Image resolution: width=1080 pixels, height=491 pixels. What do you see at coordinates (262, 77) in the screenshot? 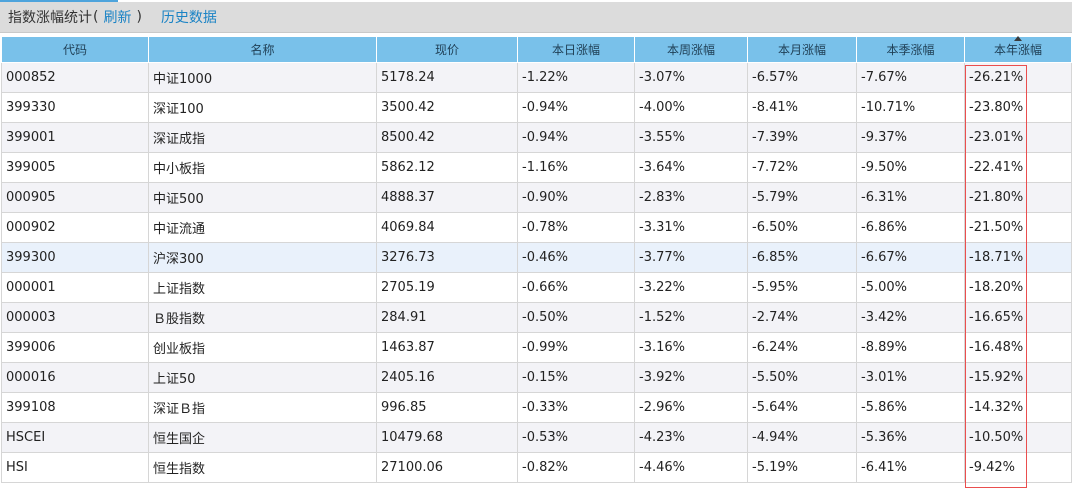
I see `row-name: 中证1000` at bounding box center [262, 77].